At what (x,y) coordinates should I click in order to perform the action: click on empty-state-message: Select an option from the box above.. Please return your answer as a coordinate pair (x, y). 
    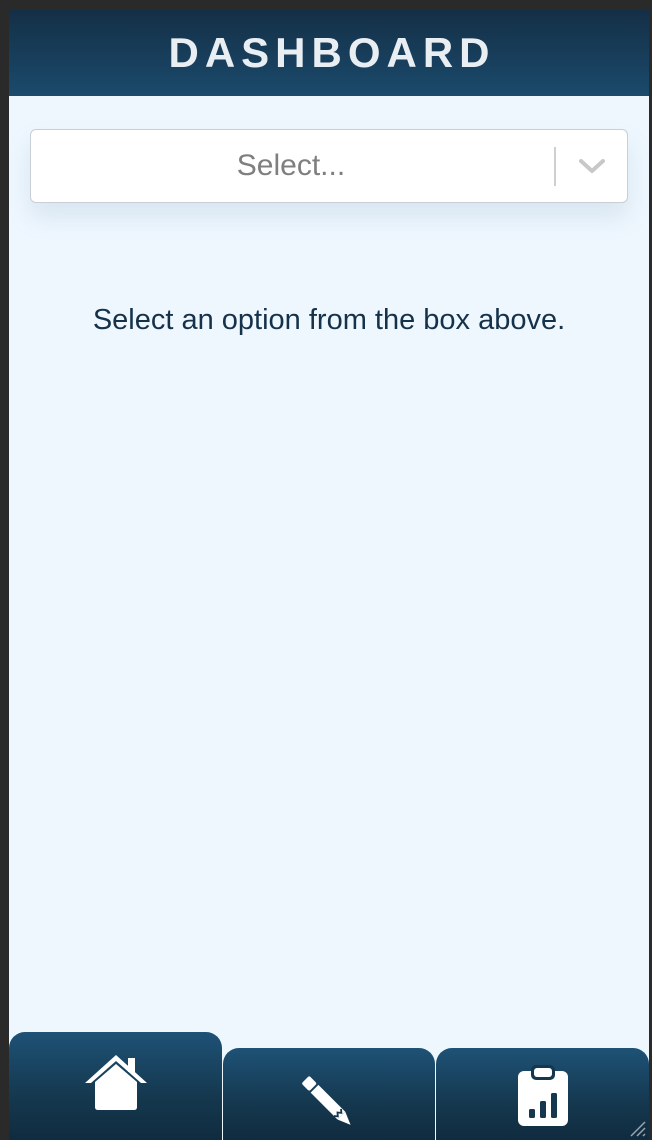
    Looking at the image, I should click on (329, 320).